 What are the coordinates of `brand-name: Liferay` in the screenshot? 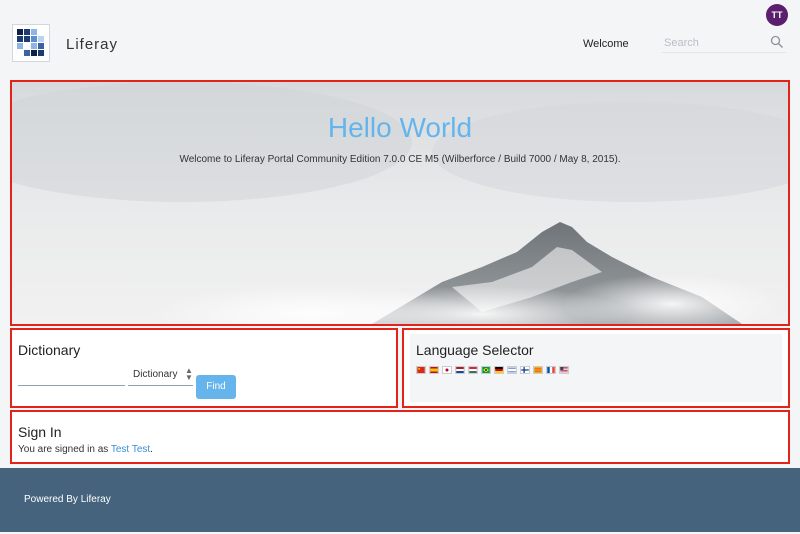 It's located at (92, 44).